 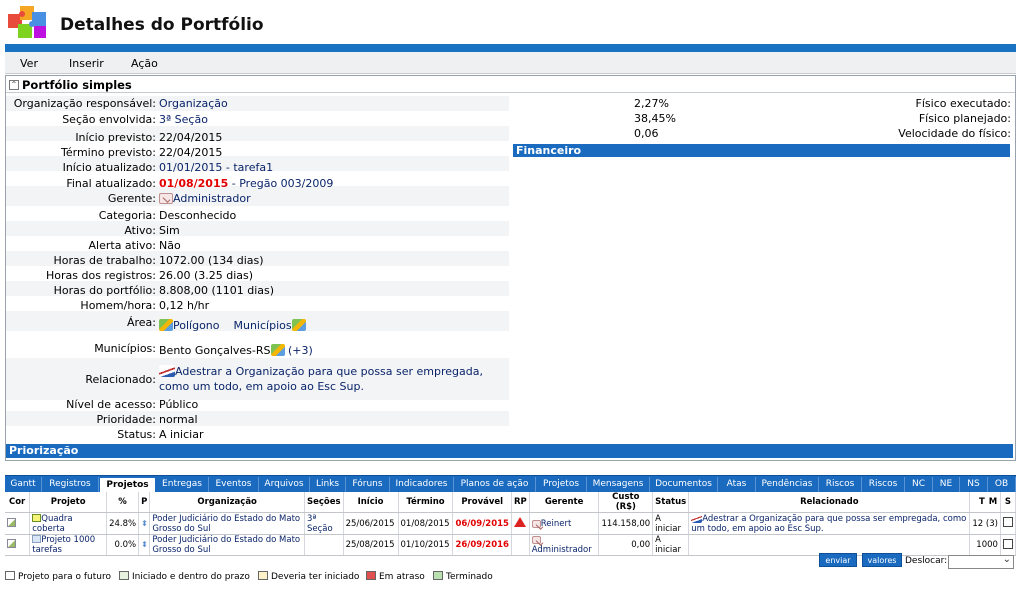 I want to click on tab-planos-acao: Planos de ação, so click(x=495, y=484).